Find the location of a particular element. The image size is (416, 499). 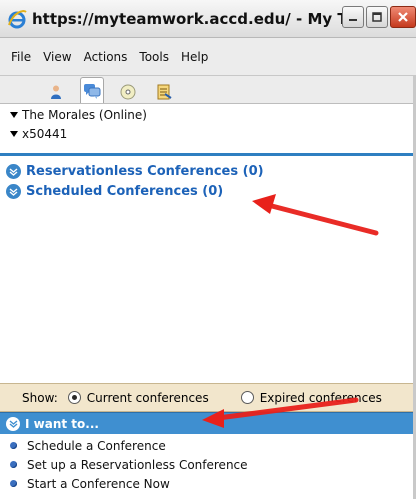

menu-view: View is located at coordinates (57, 57).